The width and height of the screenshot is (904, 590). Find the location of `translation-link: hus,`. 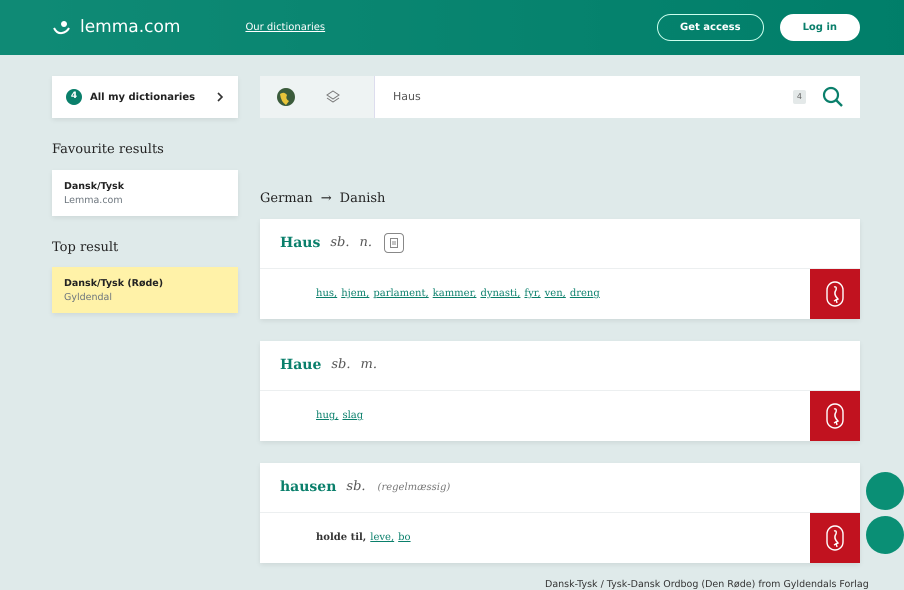

translation-link: hus, is located at coordinates (327, 293).